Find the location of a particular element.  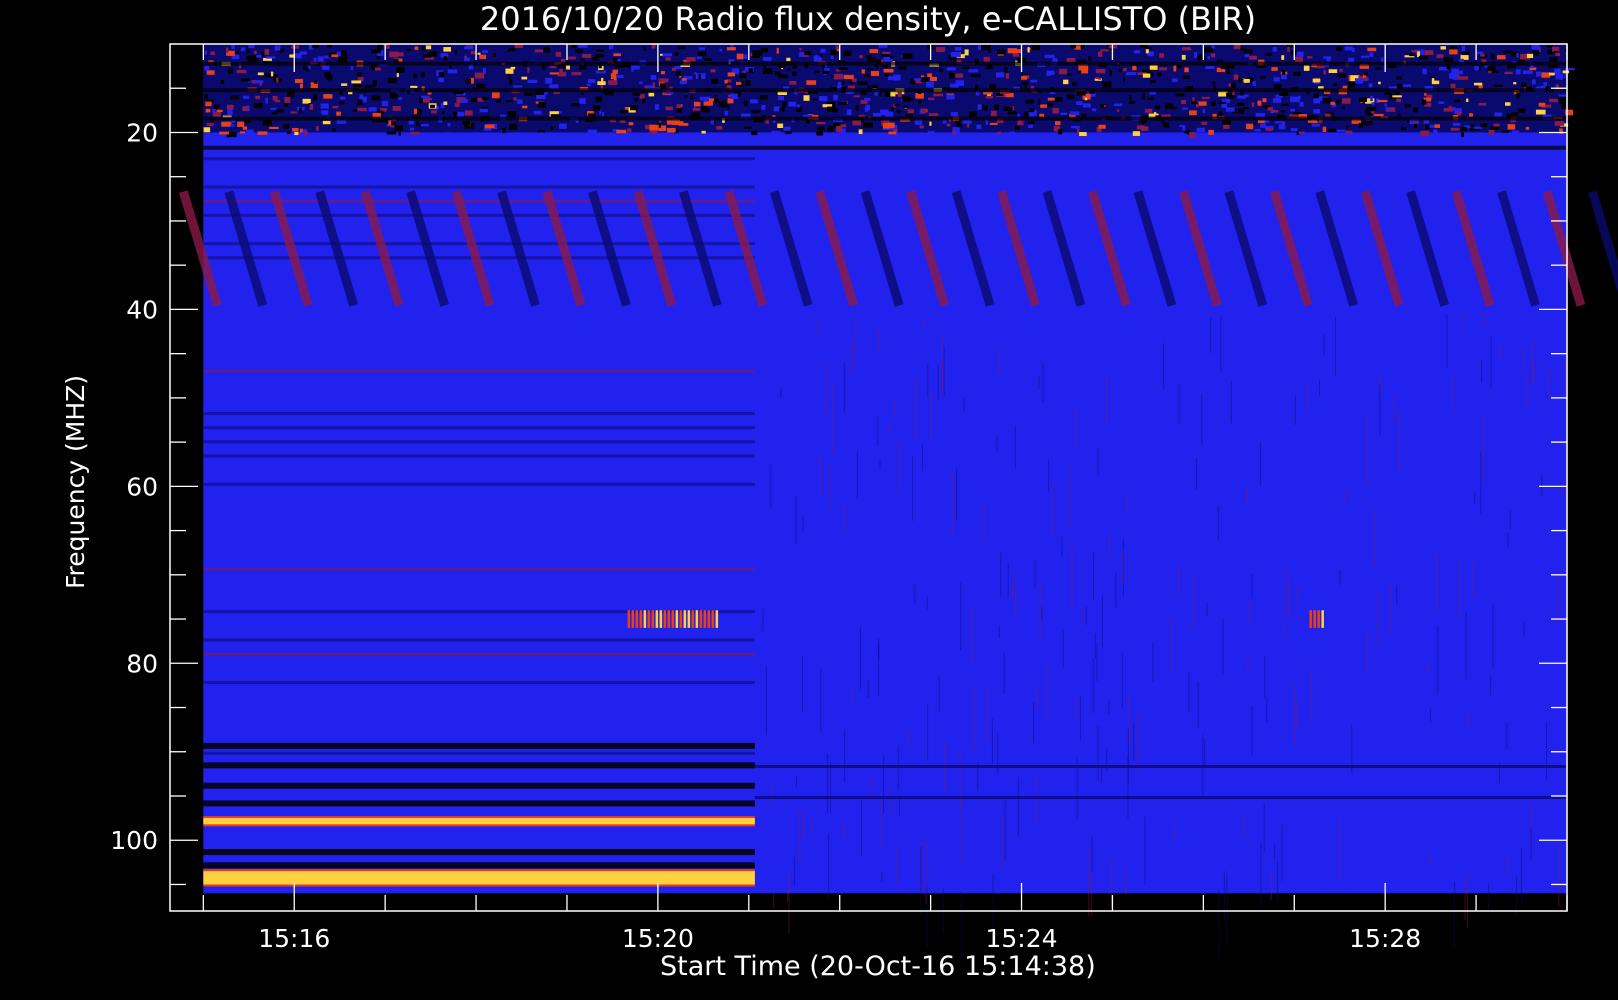

channel-stripe is located at coordinates (479, 569).